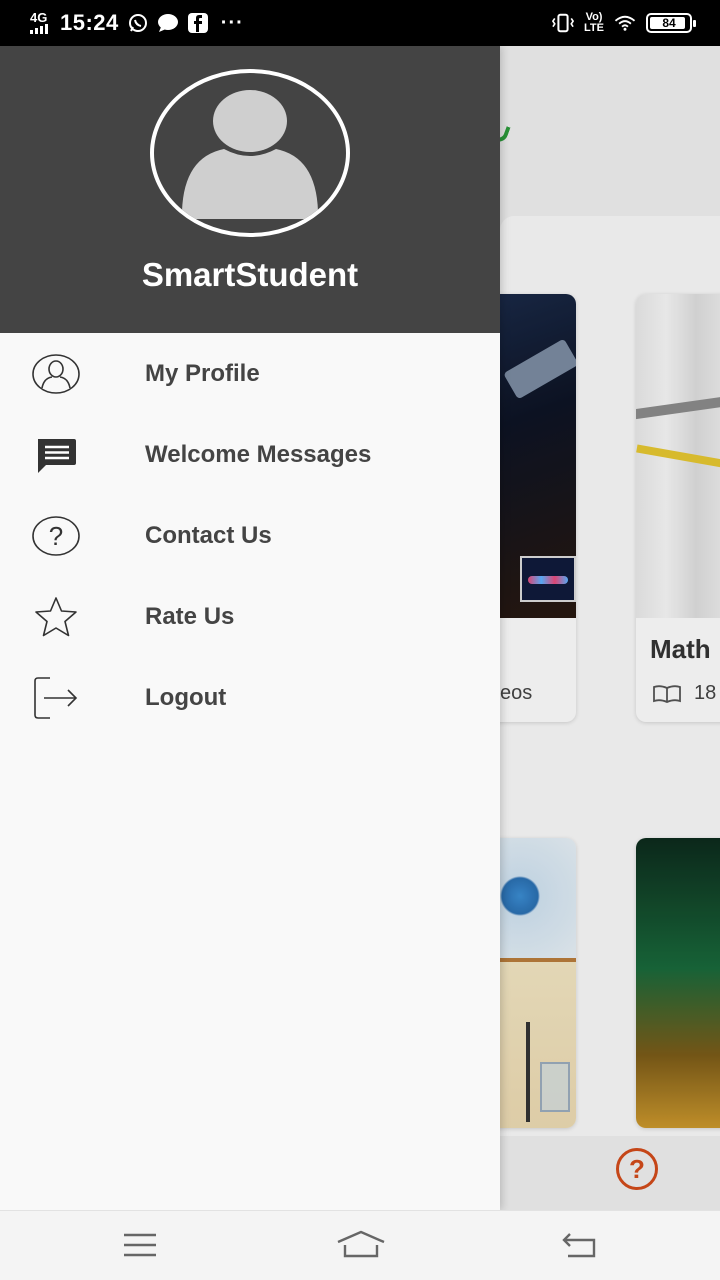 The width and height of the screenshot is (720, 1280). I want to click on signal-icon, so click(39, 29).